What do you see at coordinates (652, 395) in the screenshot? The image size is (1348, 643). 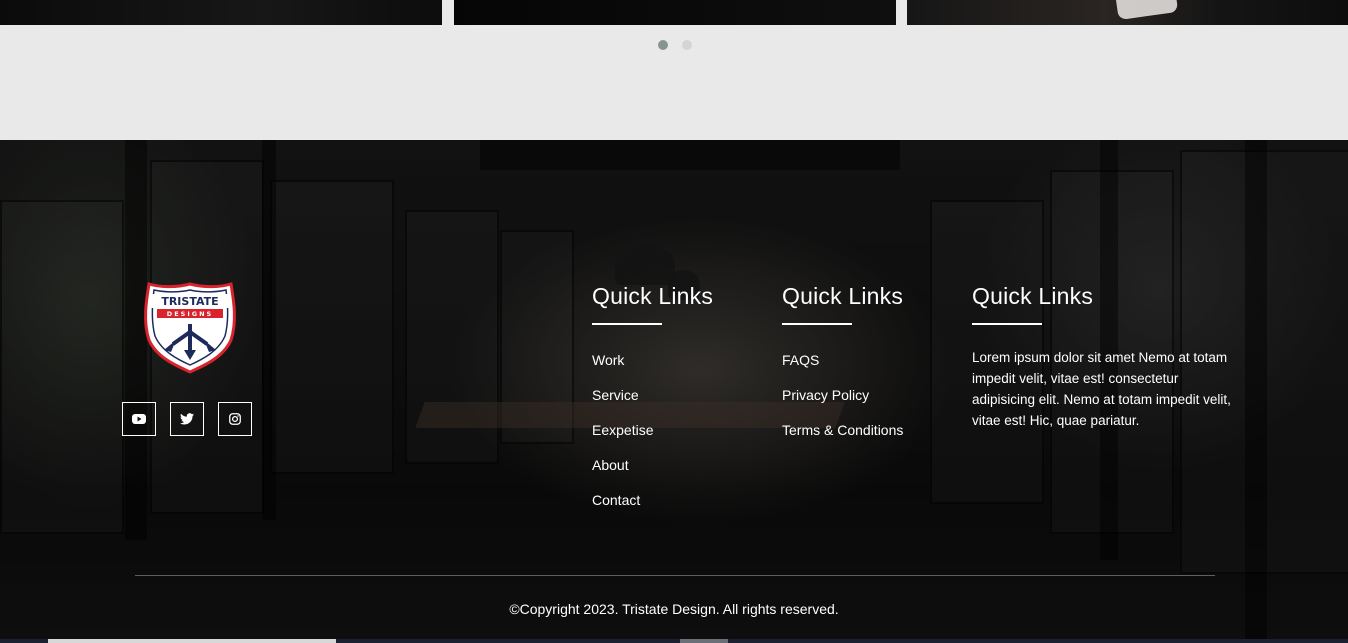 I see `footer-link-service: Service` at bounding box center [652, 395].